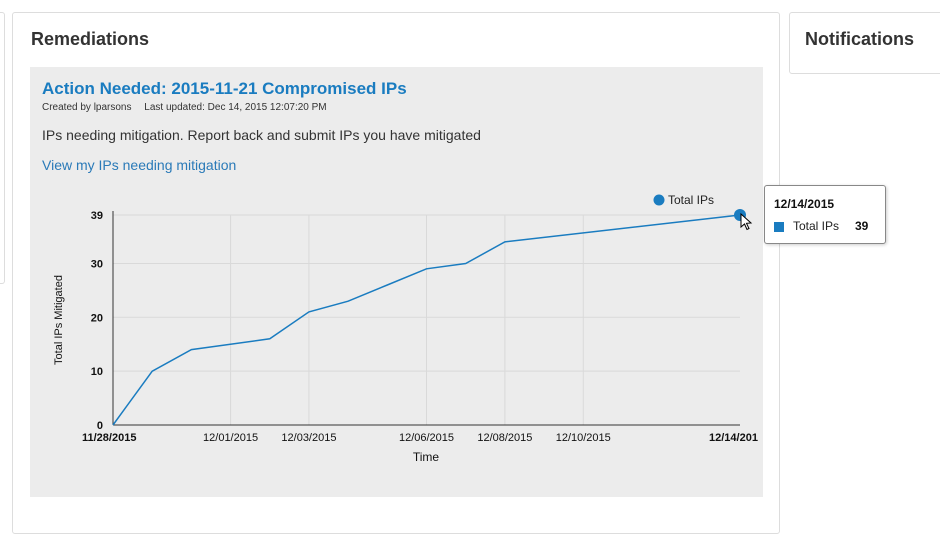 The height and width of the screenshot is (534, 940). Describe the element at coordinates (100, 426) in the screenshot. I see `y-tick-label: 0` at that location.